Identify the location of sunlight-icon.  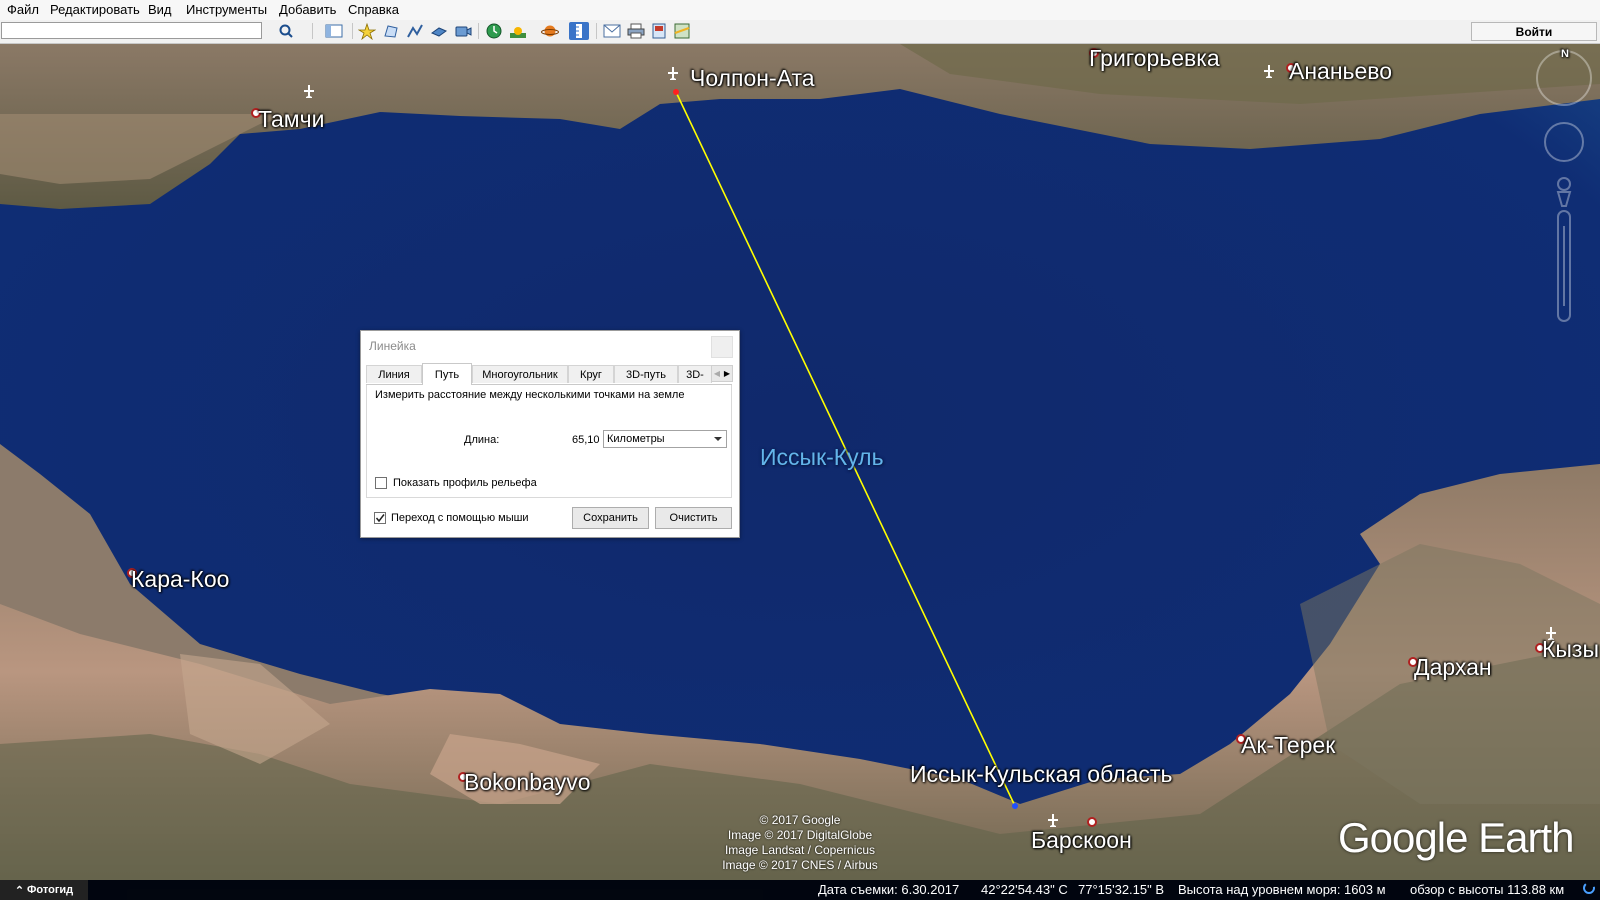
(518, 32).